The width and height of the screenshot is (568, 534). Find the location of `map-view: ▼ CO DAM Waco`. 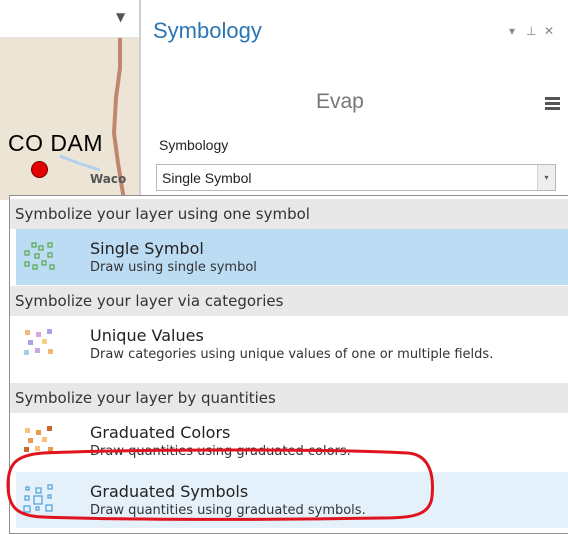

map-view: ▼ CO DAM Waco is located at coordinates (69, 100).